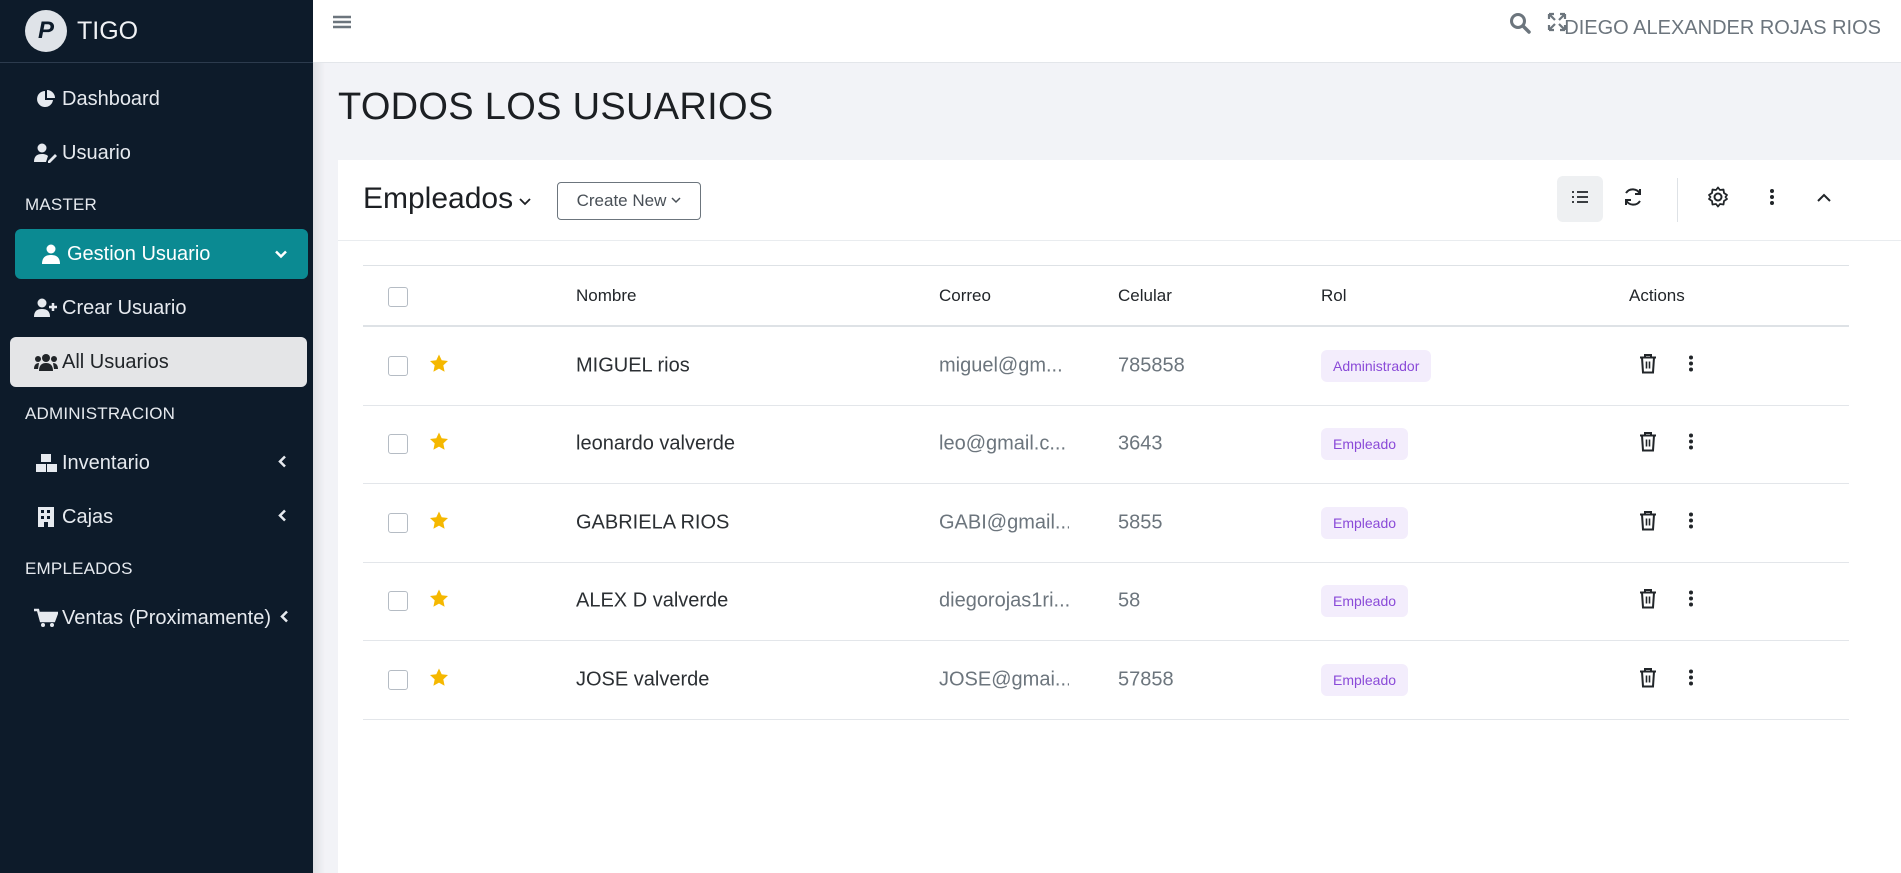 The height and width of the screenshot is (873, 1901). I want to click on collapse-button, so click(1824, 199).